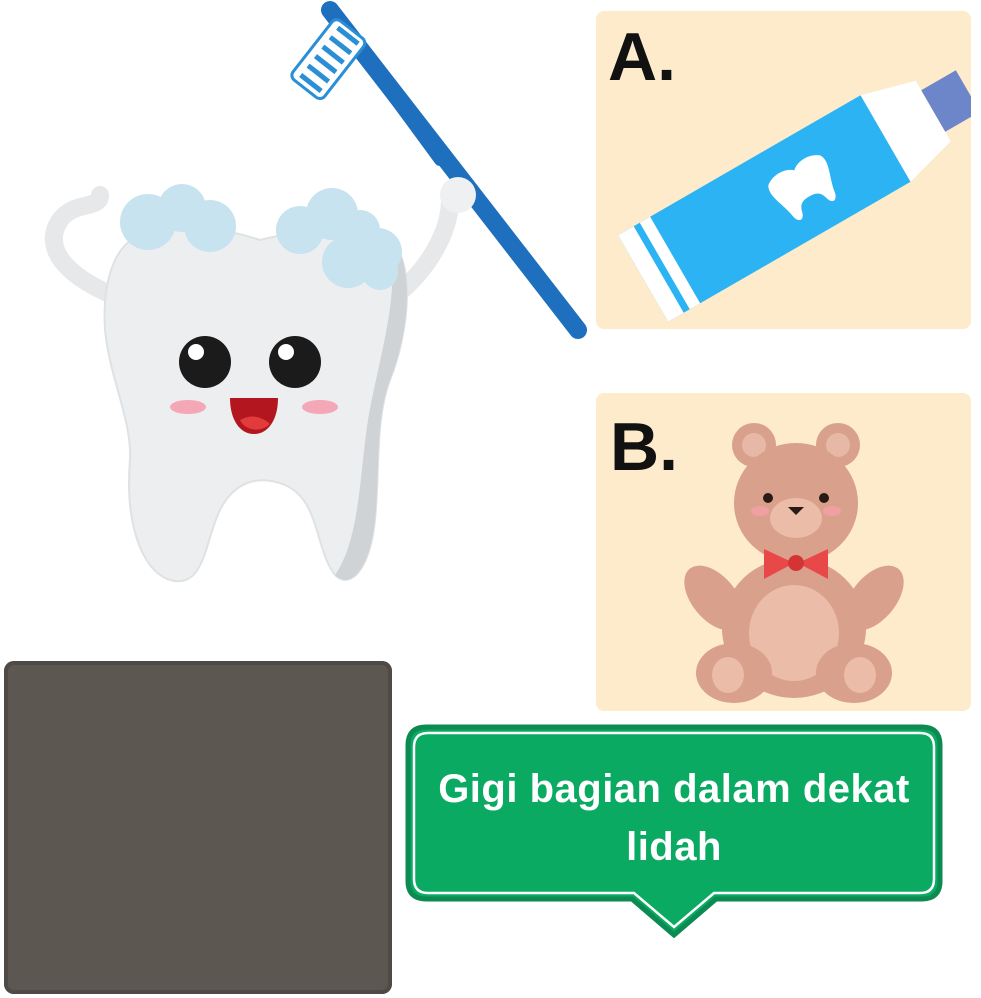 The width and height of the screenshot is (981, 998). I want to click on question-text: Gigi bagian dalam dekat lidah, so click(674, 818).